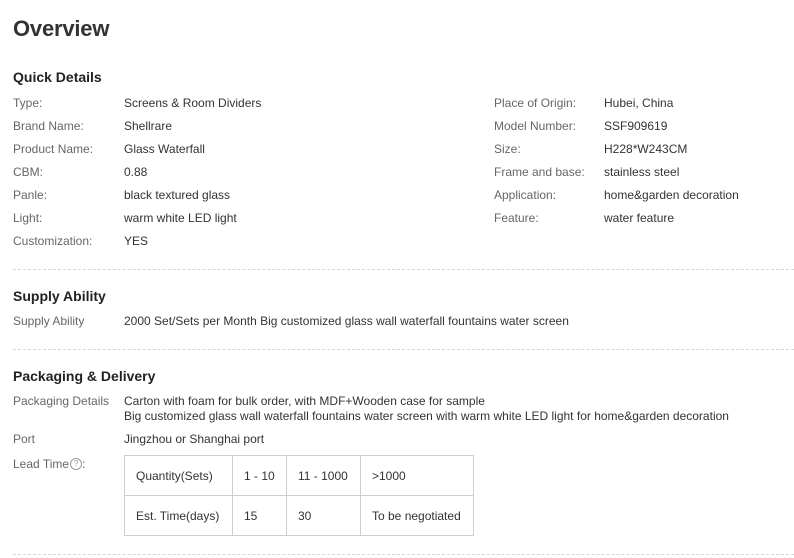 The image size is (794, 558). I want to click on lead-time-label-group: Lead Time?:, so click(49, 464).